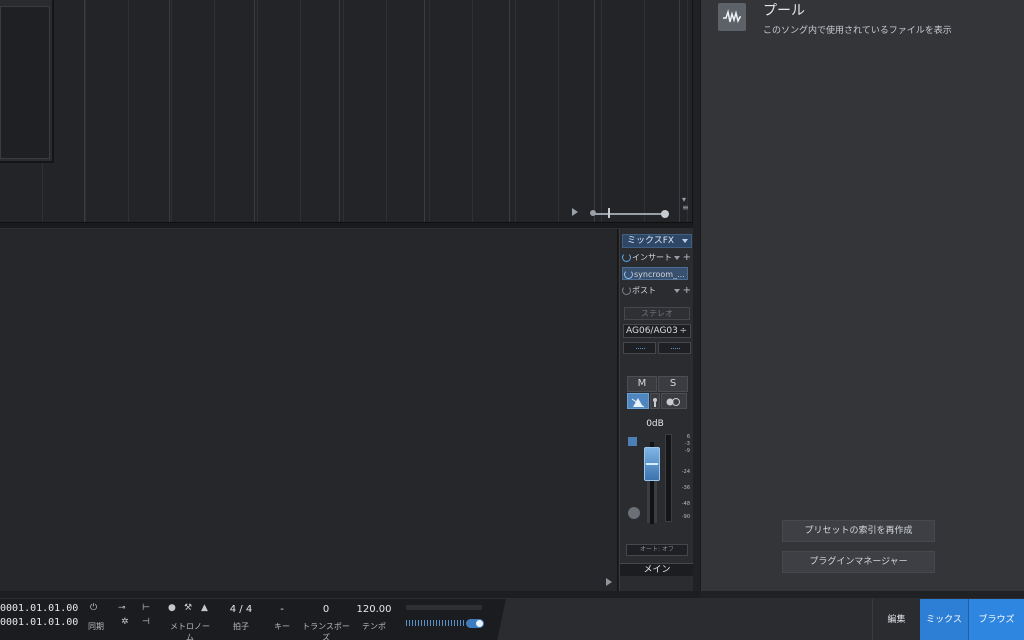 The width and height of the screenshot is (1024, 640). I want to click on post-header: ポスト +, so click(657, 290).